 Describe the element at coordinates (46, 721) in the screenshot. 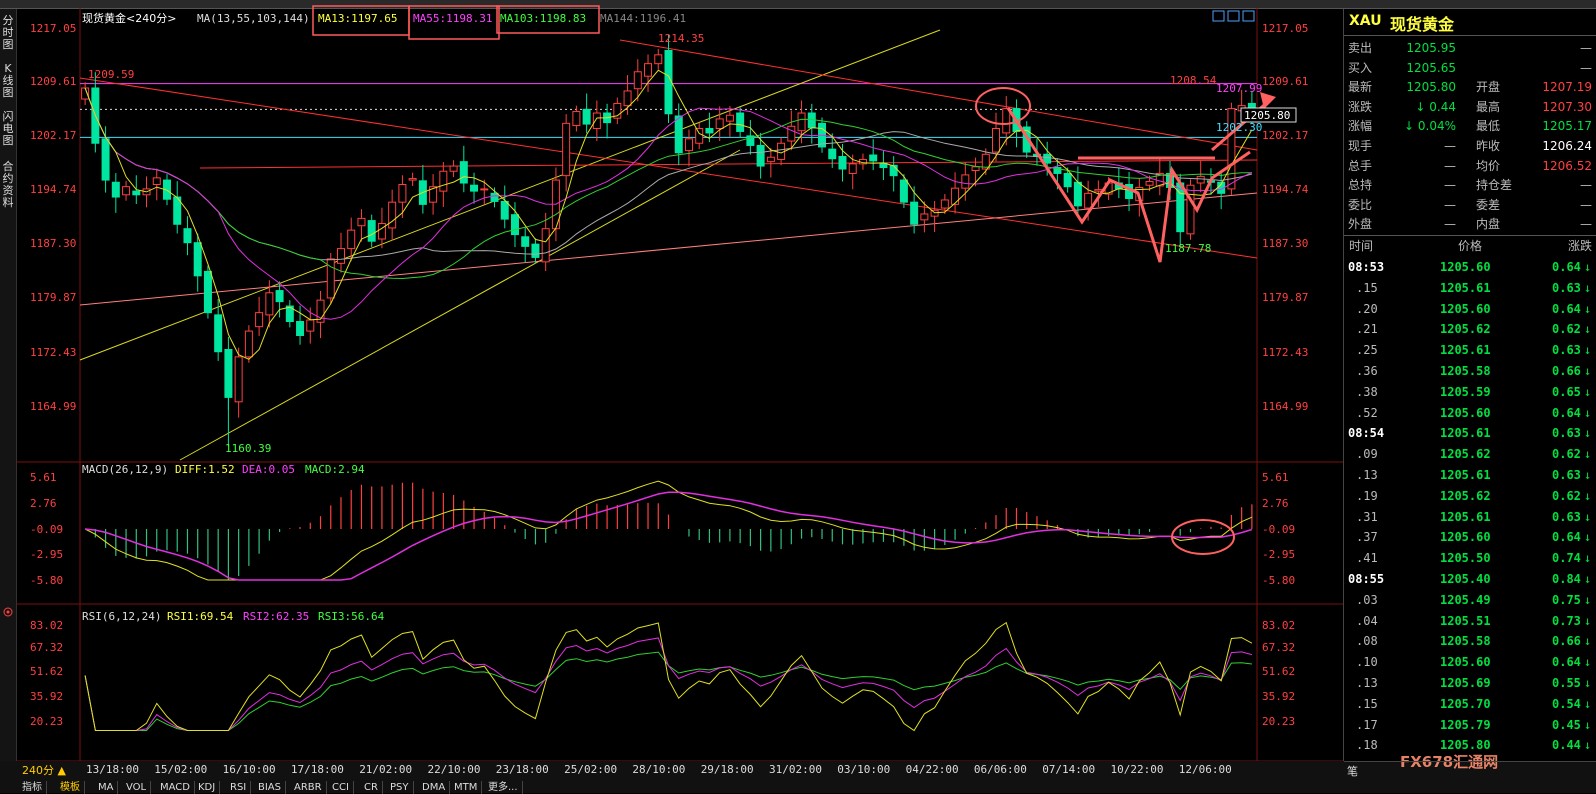

I see `rsi-tick-left: 20.23` at that location.